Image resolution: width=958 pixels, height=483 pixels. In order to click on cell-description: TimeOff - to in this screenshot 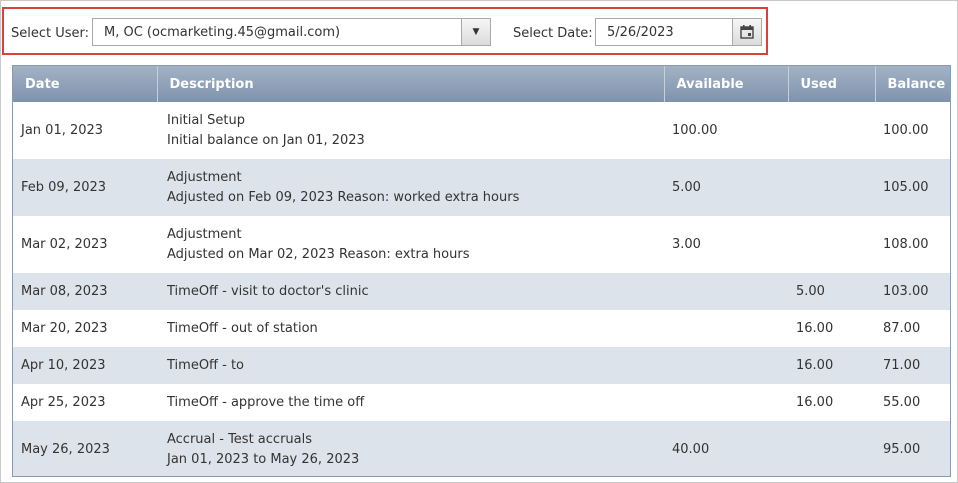, I will do `click(410, 365)`.